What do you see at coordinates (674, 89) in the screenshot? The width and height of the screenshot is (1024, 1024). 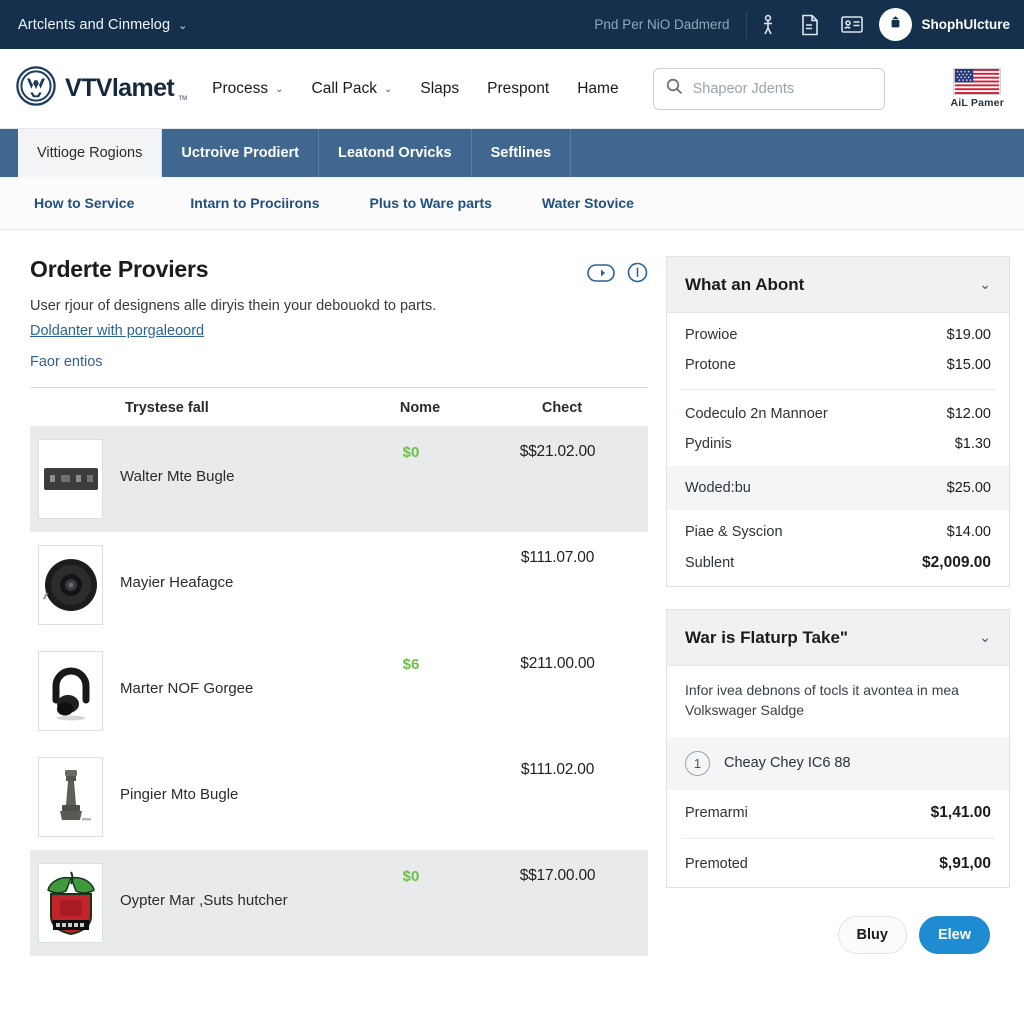 I see `search-icon` at bounding box center [674, 89].